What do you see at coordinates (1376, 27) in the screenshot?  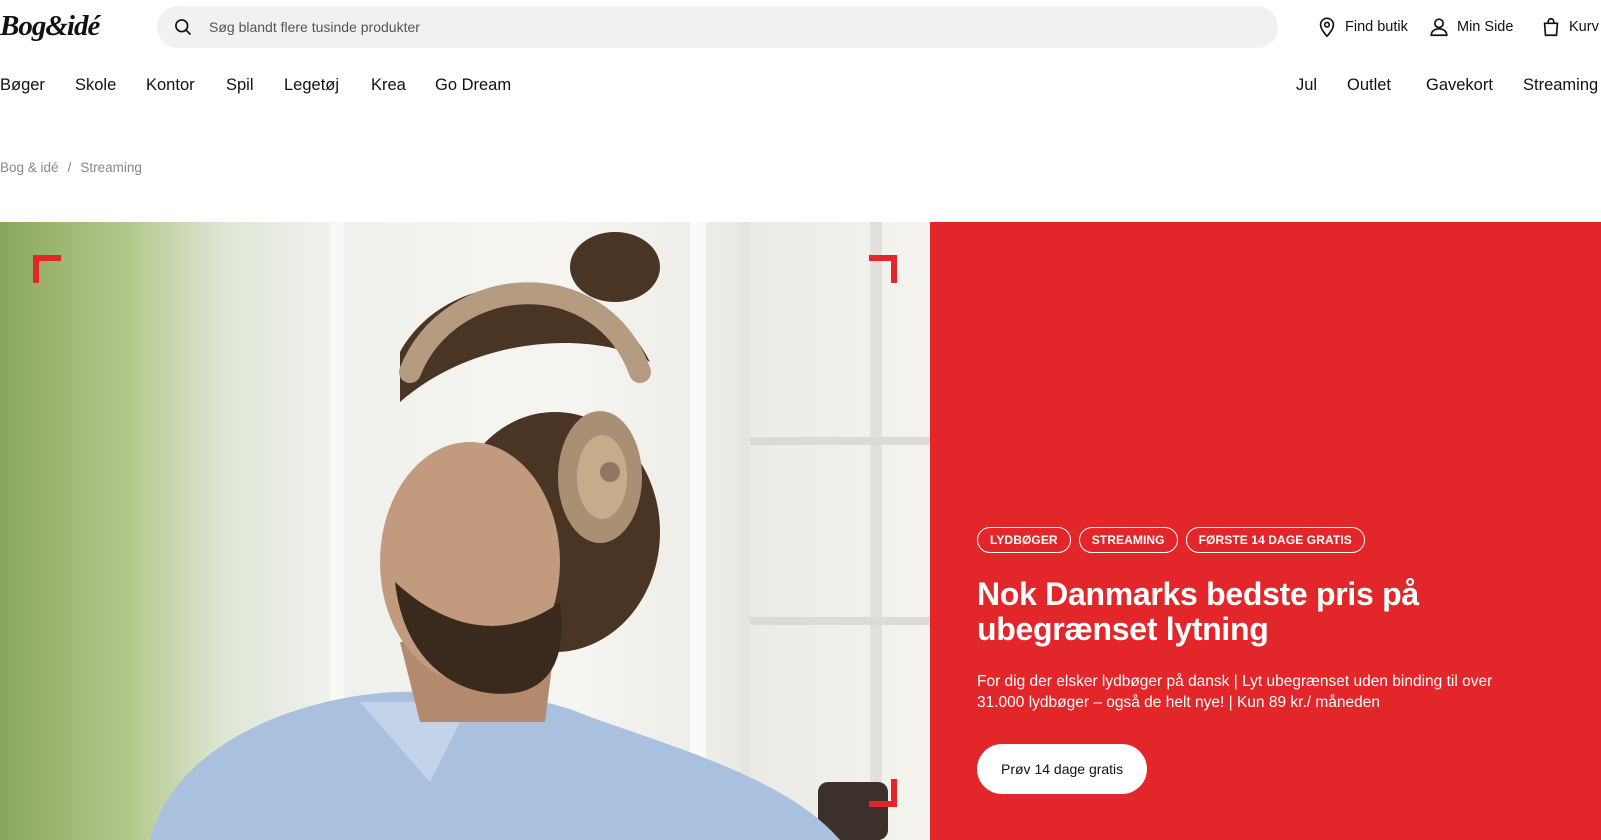 I see `find-store-label: Find butik` at bounding box center [1376, 27].